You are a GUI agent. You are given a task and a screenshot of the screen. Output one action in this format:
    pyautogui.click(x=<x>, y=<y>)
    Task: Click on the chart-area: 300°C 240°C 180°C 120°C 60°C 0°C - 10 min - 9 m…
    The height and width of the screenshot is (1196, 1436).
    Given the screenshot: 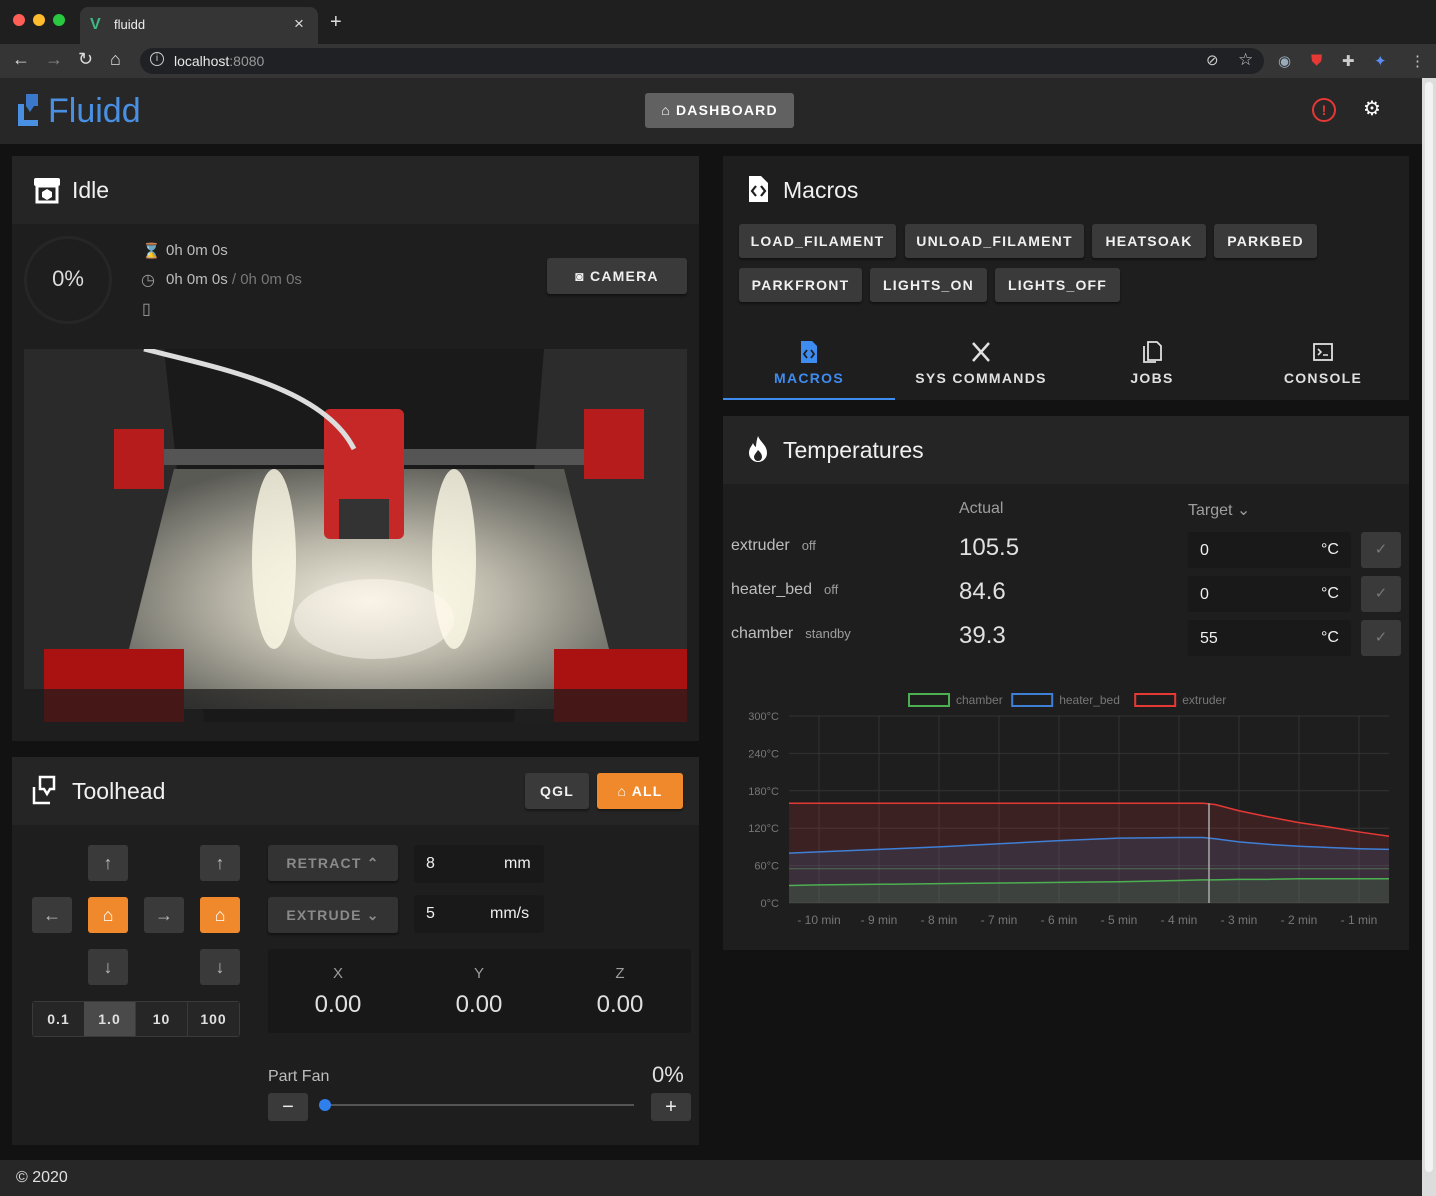 What is the action you would take?
    pyautogui.click(x=1066, y=808)
    